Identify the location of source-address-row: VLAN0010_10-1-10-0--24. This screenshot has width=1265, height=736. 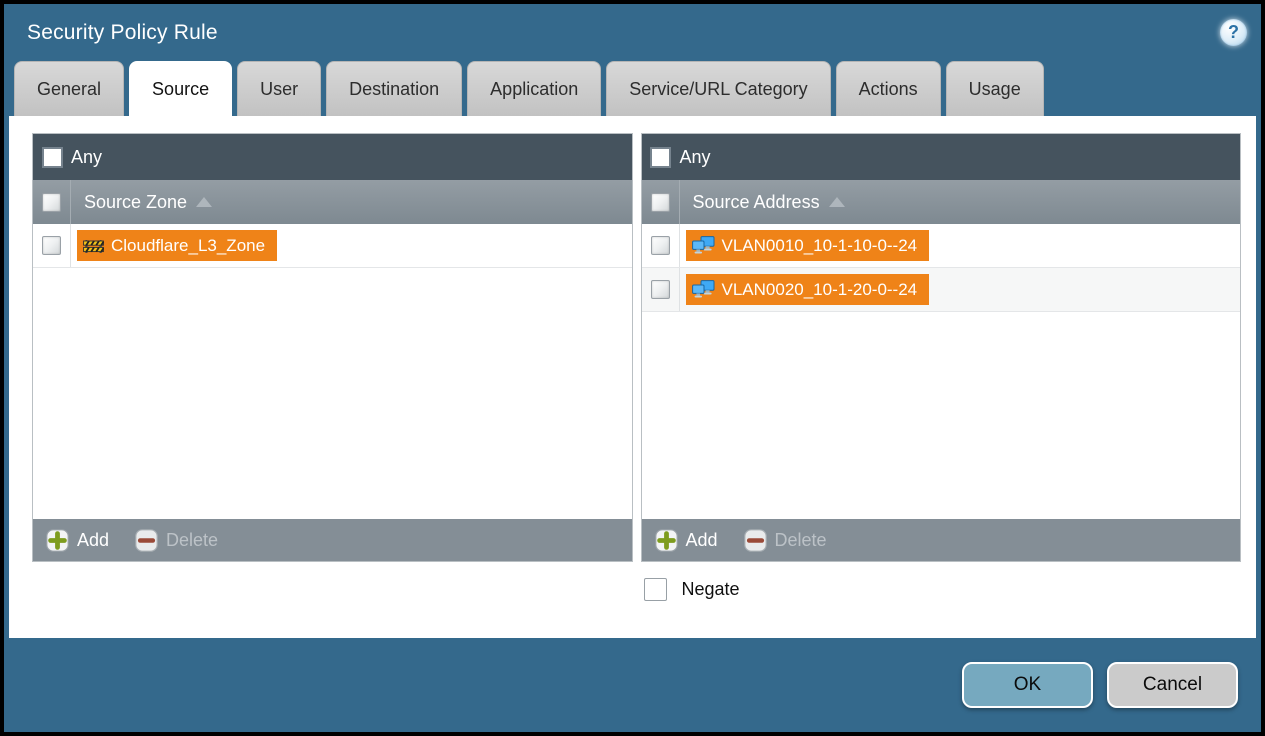
(940, 246).